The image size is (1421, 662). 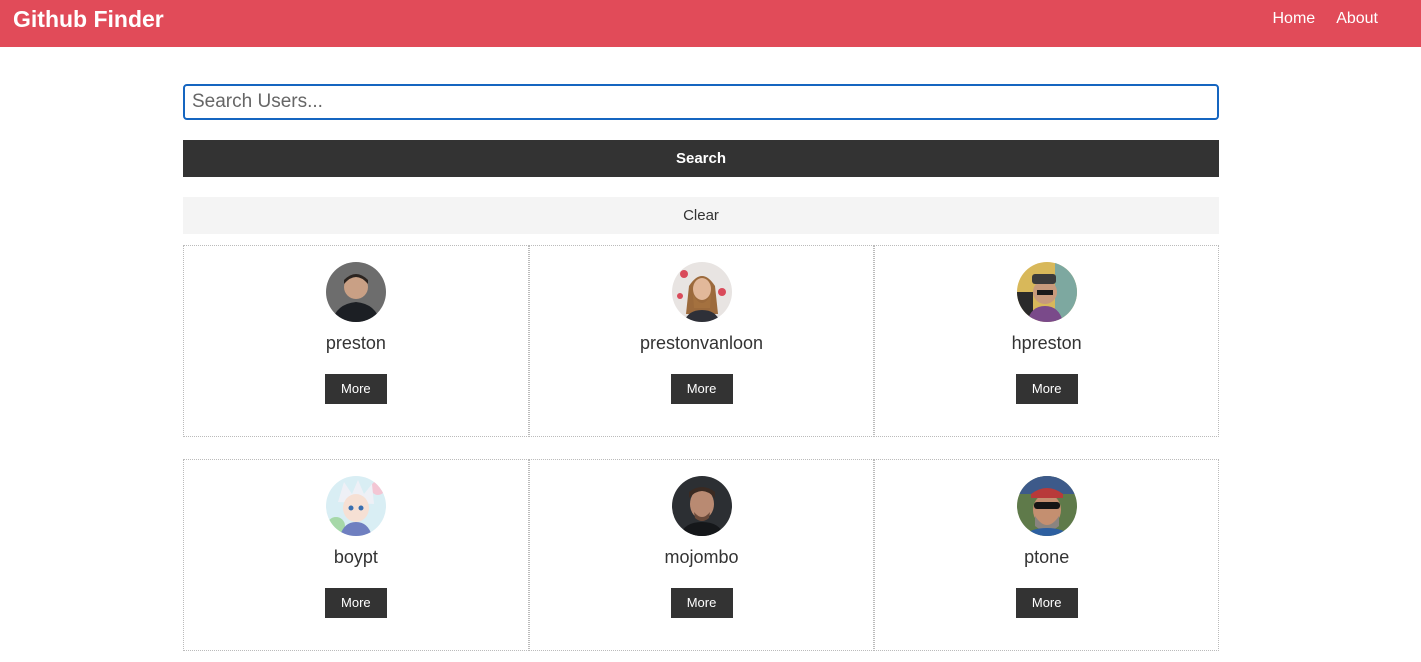 I want to click on username: boypt, so click(x=355, y=557).